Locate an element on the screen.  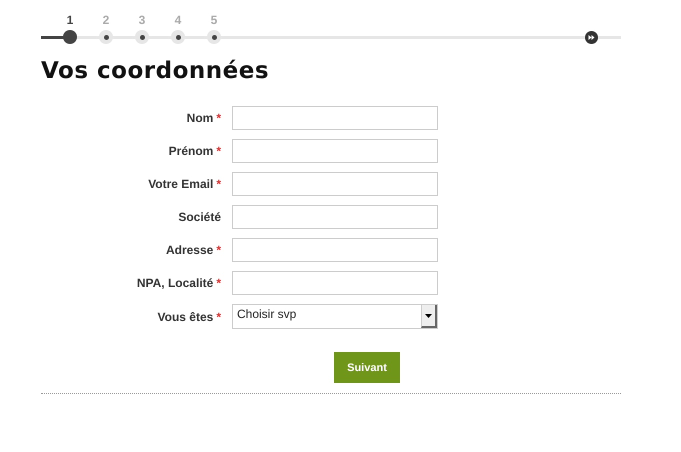
field-label: Société is located at coordinates (199, 217).